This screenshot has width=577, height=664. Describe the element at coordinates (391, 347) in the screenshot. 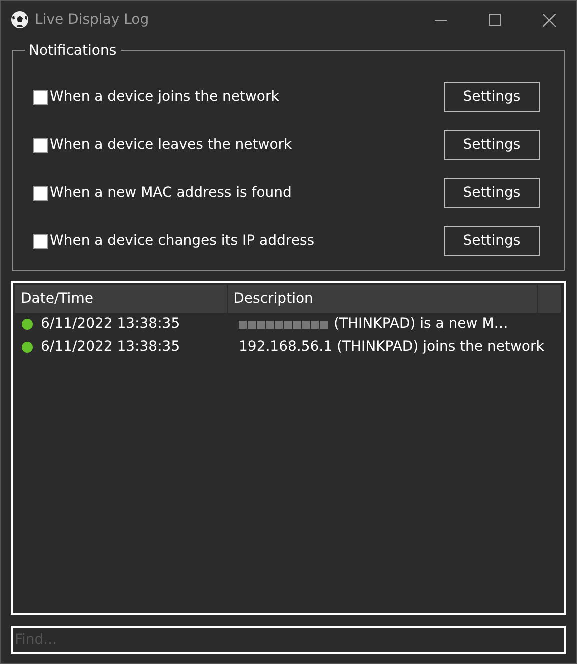

I see `table-cell-text: 192.168.56.1 (THINKPAD) joins the network` at that location.